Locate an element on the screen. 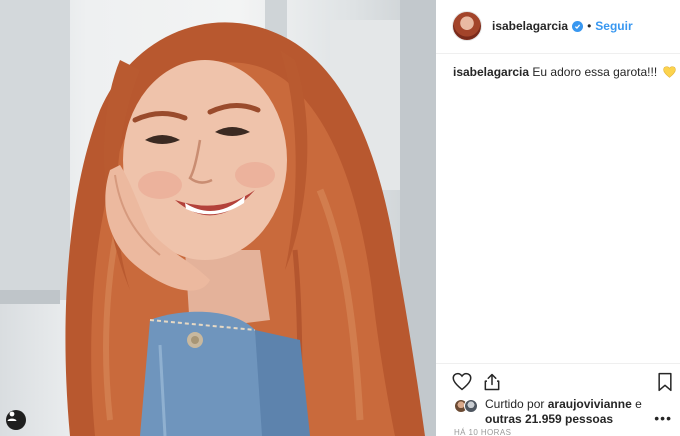 This screenshot has width=680, height=436. liker-avatars is located at coordinates (468, 406).